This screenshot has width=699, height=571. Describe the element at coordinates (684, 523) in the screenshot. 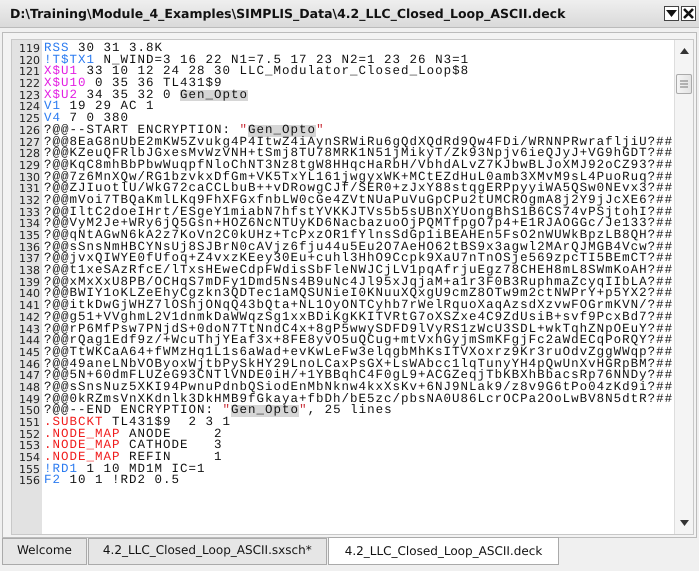

I see `scroll-down-icon` at that location.